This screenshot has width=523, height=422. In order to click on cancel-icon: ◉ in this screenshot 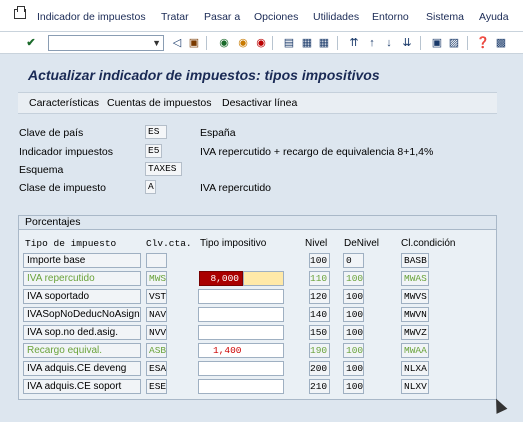, I will do `click(261, 43)`.